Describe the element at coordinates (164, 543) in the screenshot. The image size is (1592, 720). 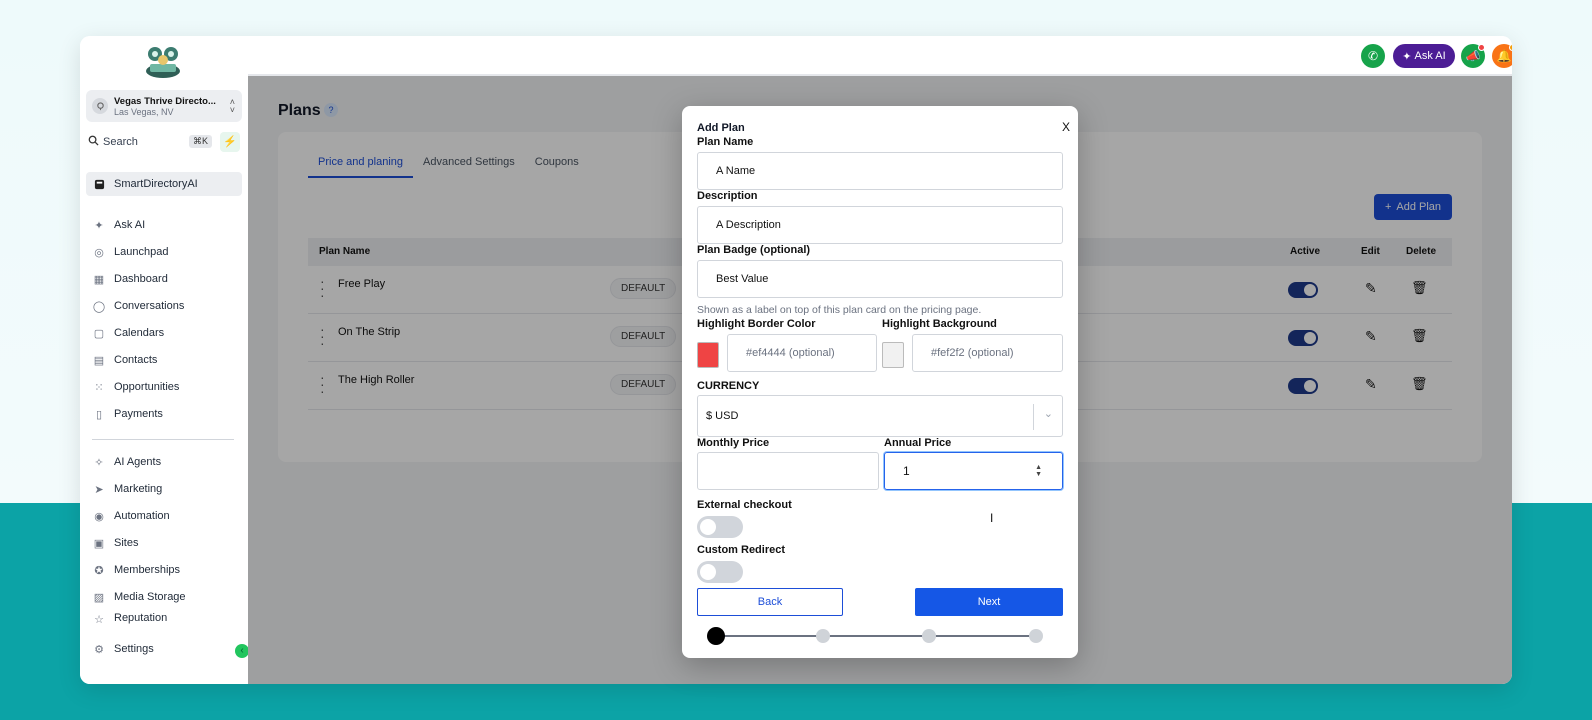
I see `sidebar-item-sites: ▣ Sites` at that location.